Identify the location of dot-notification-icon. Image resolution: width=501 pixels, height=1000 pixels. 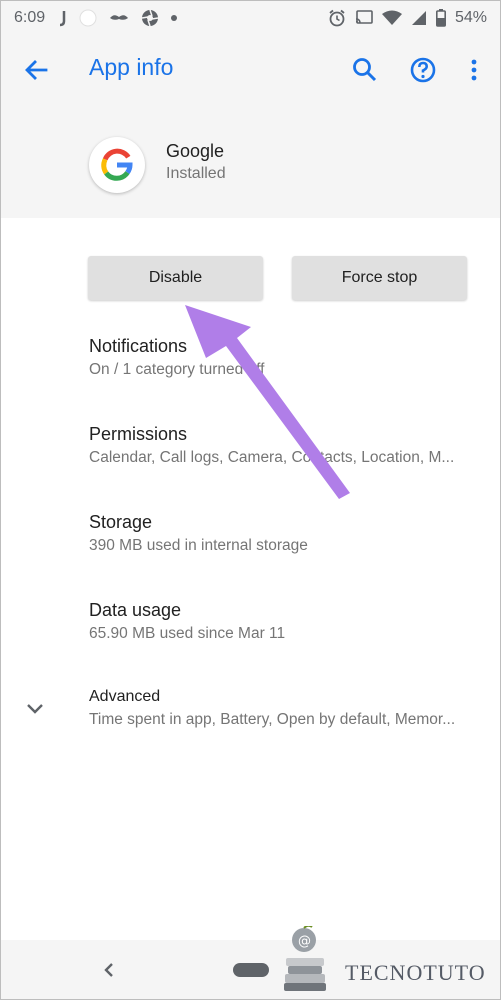
(174, 18).